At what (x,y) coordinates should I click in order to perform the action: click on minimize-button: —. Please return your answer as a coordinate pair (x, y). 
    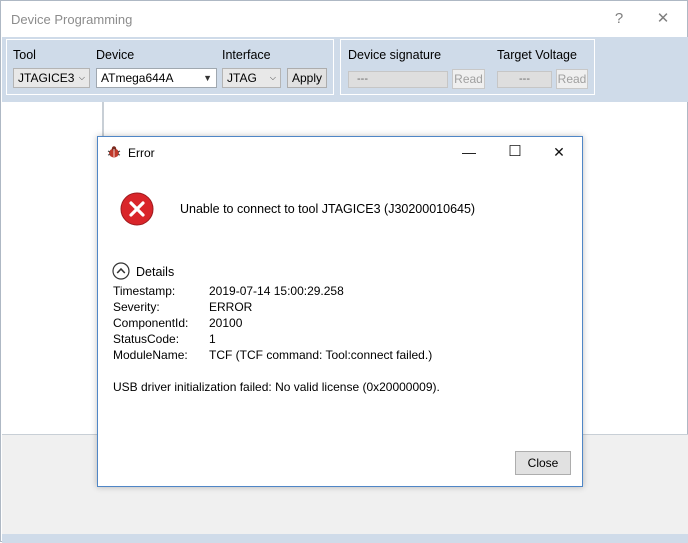
    Looking at the image, I should click on (469, 152).